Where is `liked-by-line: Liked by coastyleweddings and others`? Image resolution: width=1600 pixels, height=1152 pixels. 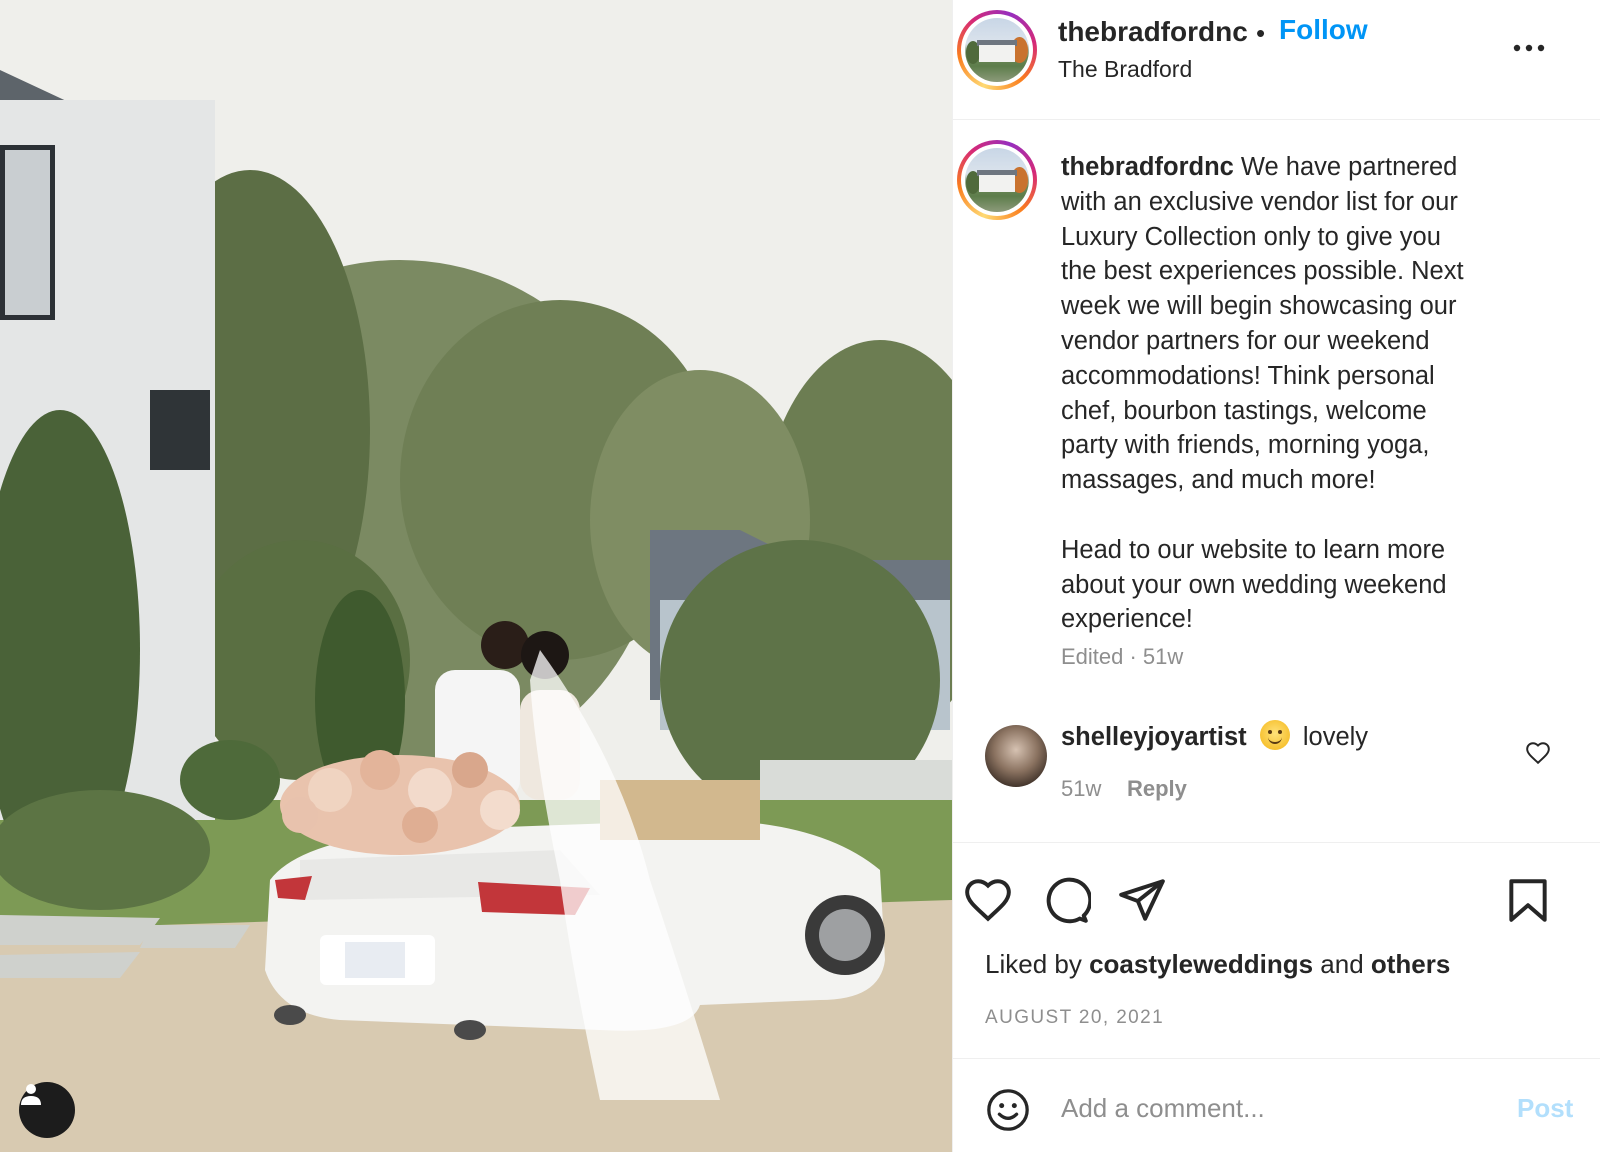 liked-by-line: Liked by coastyleweddings and others is located at coordinates (1217, 964).